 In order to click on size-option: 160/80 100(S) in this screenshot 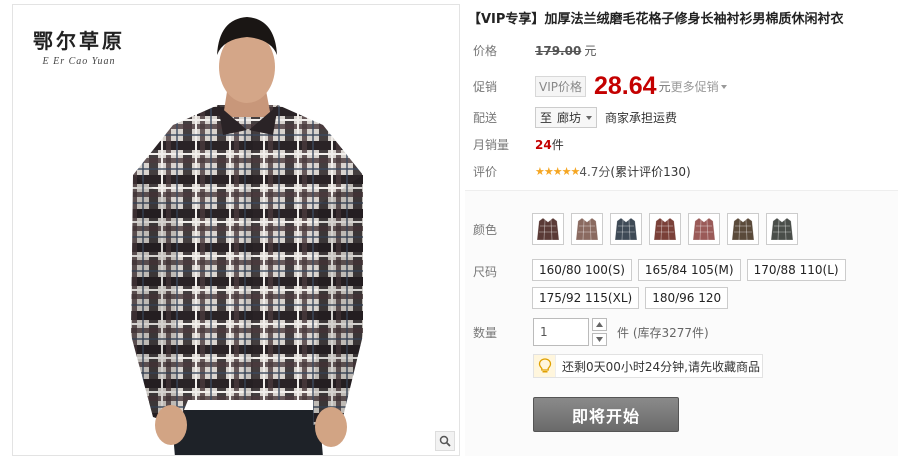, I will do `click(582, 270)`.